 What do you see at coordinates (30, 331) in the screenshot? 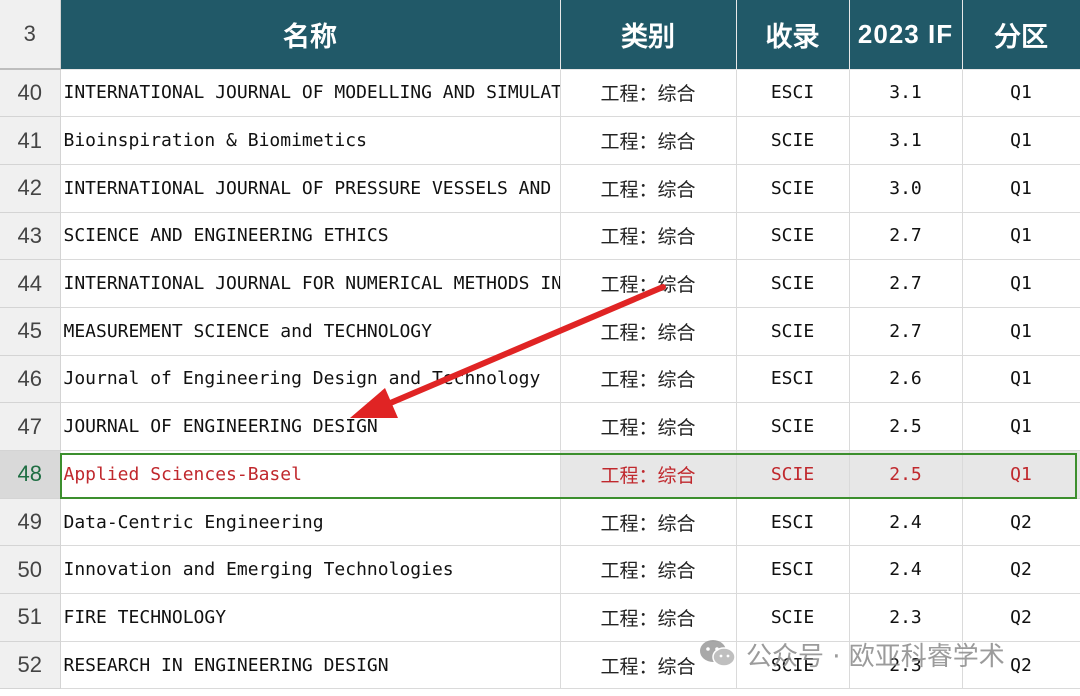
I see `row-number: 45` at bounding box center [30, 331].